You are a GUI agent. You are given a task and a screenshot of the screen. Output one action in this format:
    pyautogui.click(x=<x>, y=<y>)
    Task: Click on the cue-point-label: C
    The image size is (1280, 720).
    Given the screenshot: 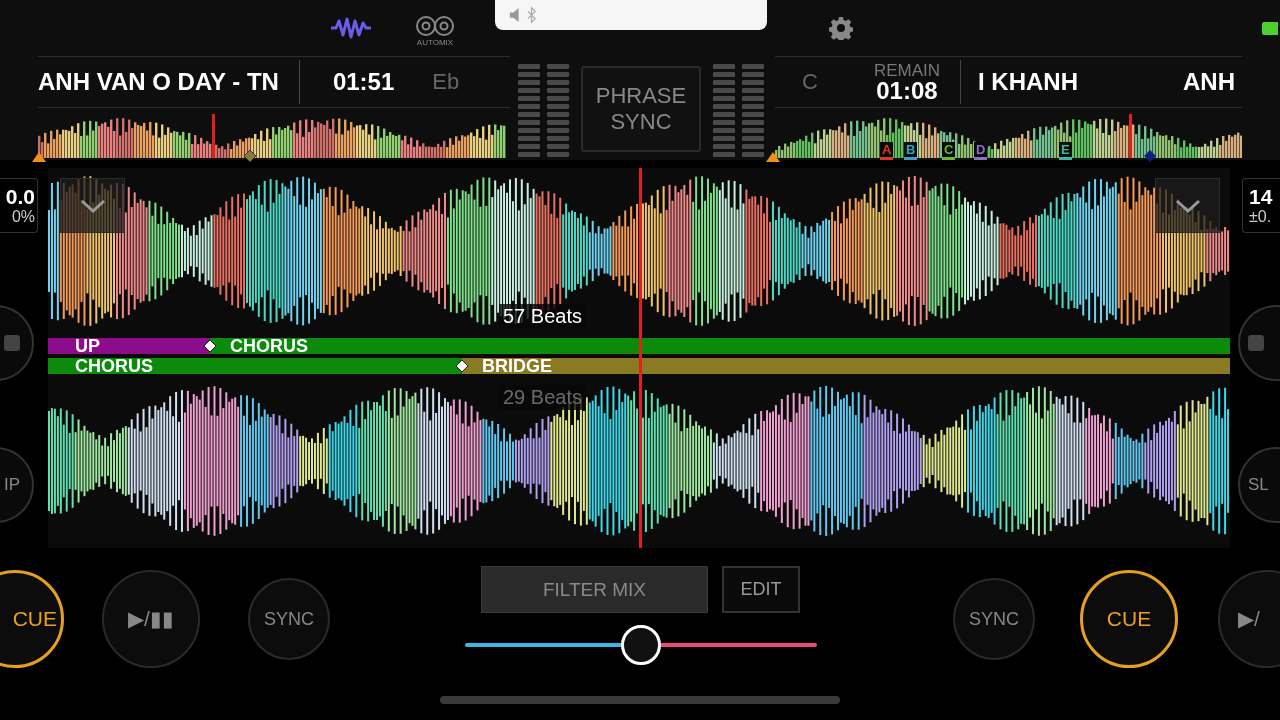 What is the action you would take?
    pyautogui.click(x=949, y=151)
    